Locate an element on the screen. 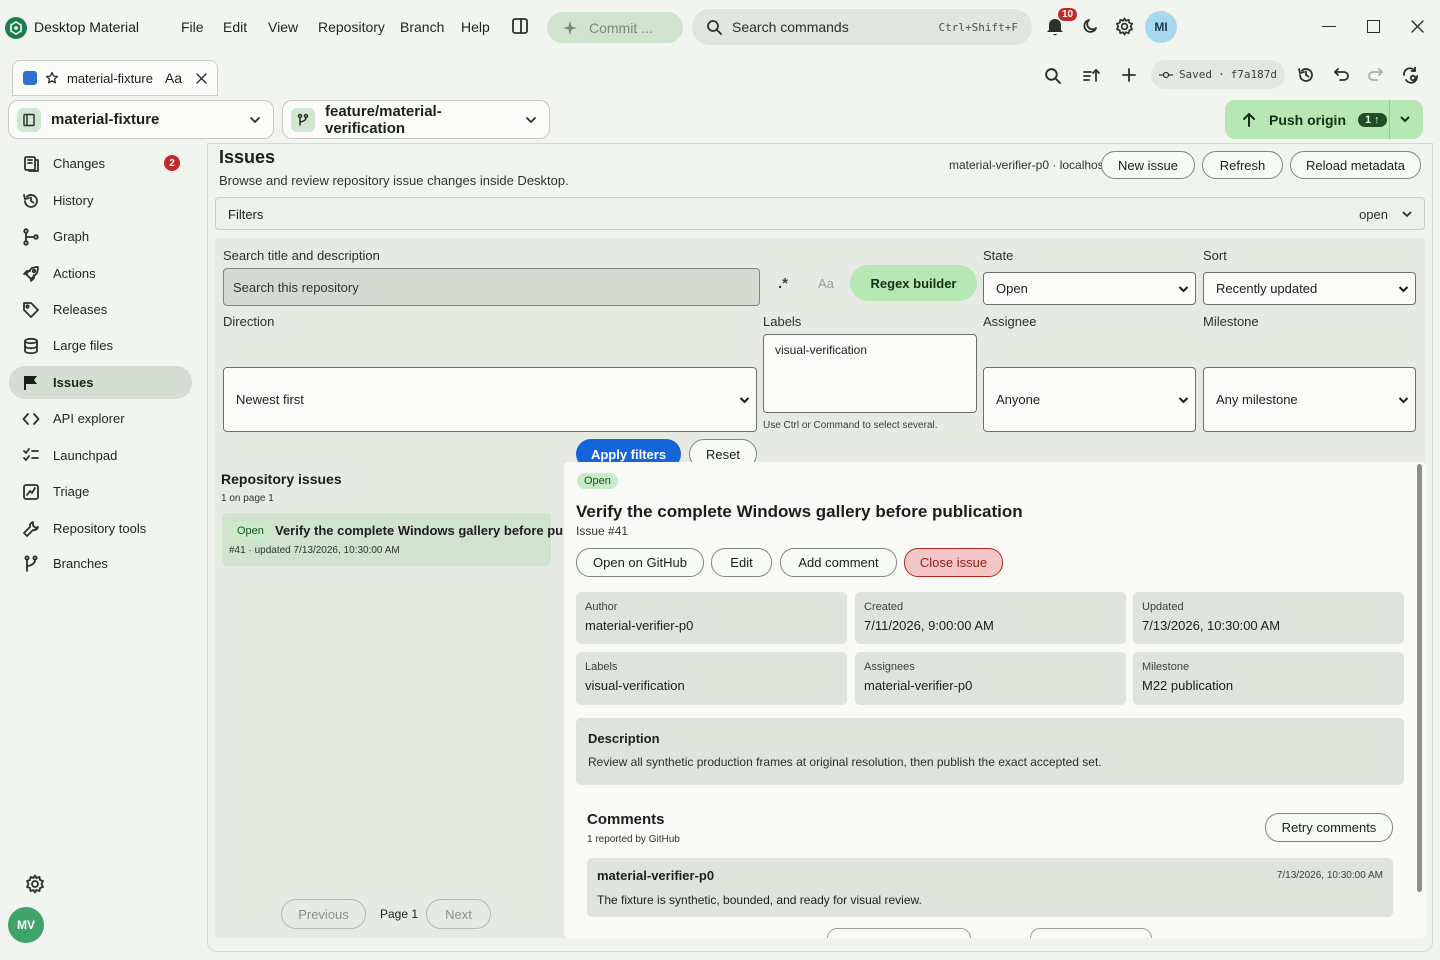 The width and height of the screenshot is (1440, 960). rocket-icon is located at coordinates (31, 274).